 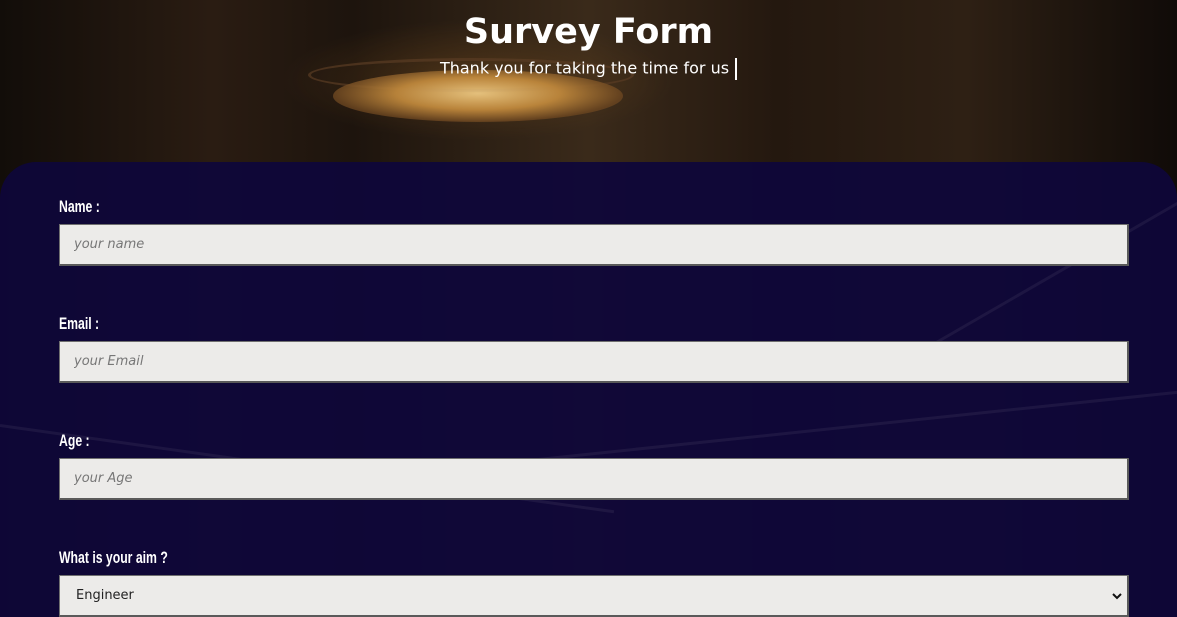 What do you see at coordinates (74, 440) in the screenshot?
I see `age-label: Age :` at bounding box center [74, 440].